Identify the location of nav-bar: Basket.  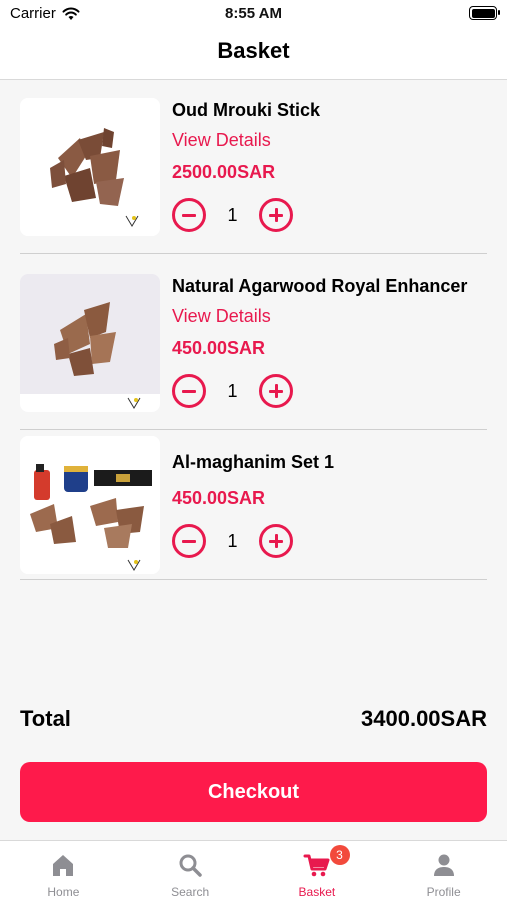
(253, 54).